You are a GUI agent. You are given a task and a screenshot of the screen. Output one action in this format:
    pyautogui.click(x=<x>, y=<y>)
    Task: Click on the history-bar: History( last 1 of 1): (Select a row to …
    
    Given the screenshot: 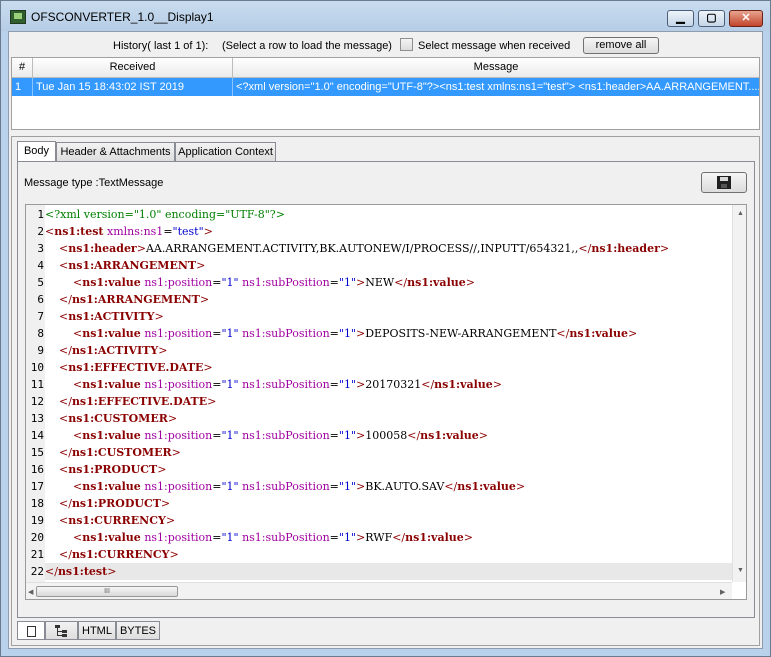 What is the action you would take?
    pyautogui.click(x=385, y=44)
    